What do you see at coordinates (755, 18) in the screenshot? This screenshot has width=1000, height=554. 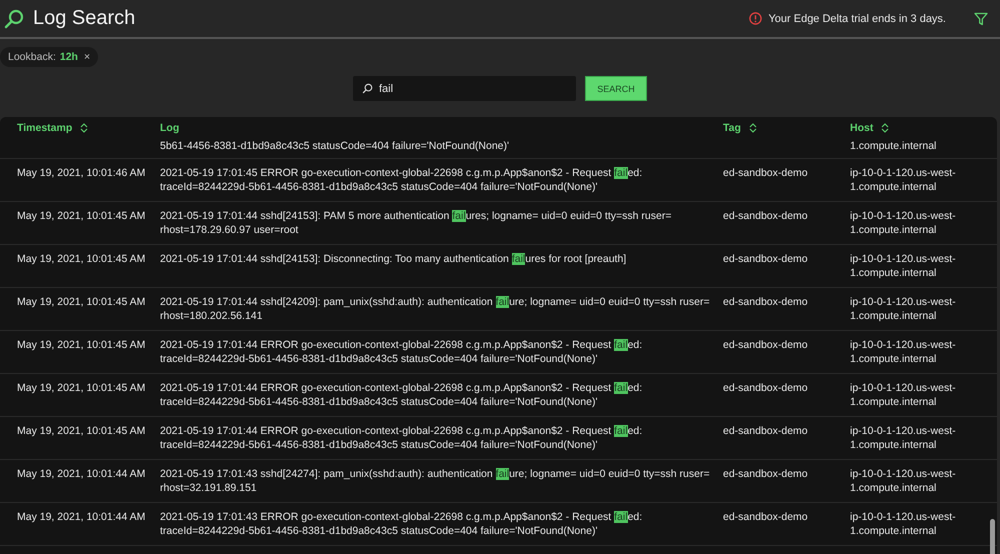 I see `alert-icon` at bounding box center [755, 18].